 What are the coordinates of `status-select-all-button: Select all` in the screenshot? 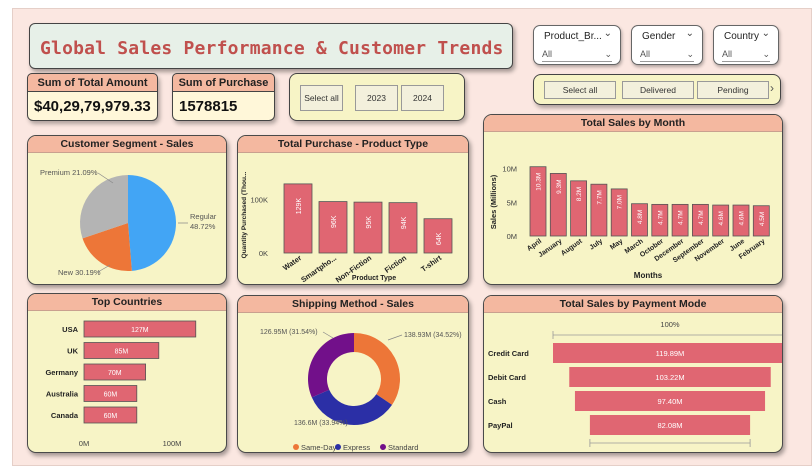 It's located at (580, 90).